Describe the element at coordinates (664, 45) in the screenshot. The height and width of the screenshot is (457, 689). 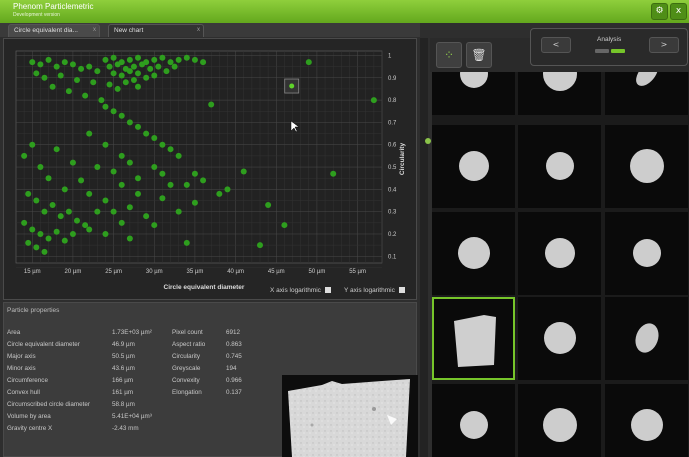
I see `next-button: >` at that location.